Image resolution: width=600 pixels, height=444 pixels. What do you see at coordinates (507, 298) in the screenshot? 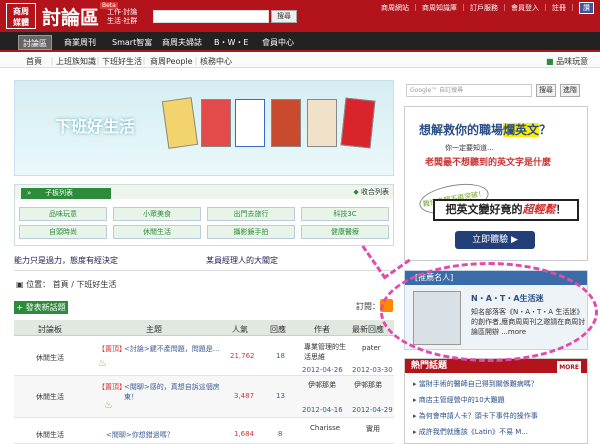
I see `celebrity-name: N・A・T・A生活迷` at bounding box center [507, 298].